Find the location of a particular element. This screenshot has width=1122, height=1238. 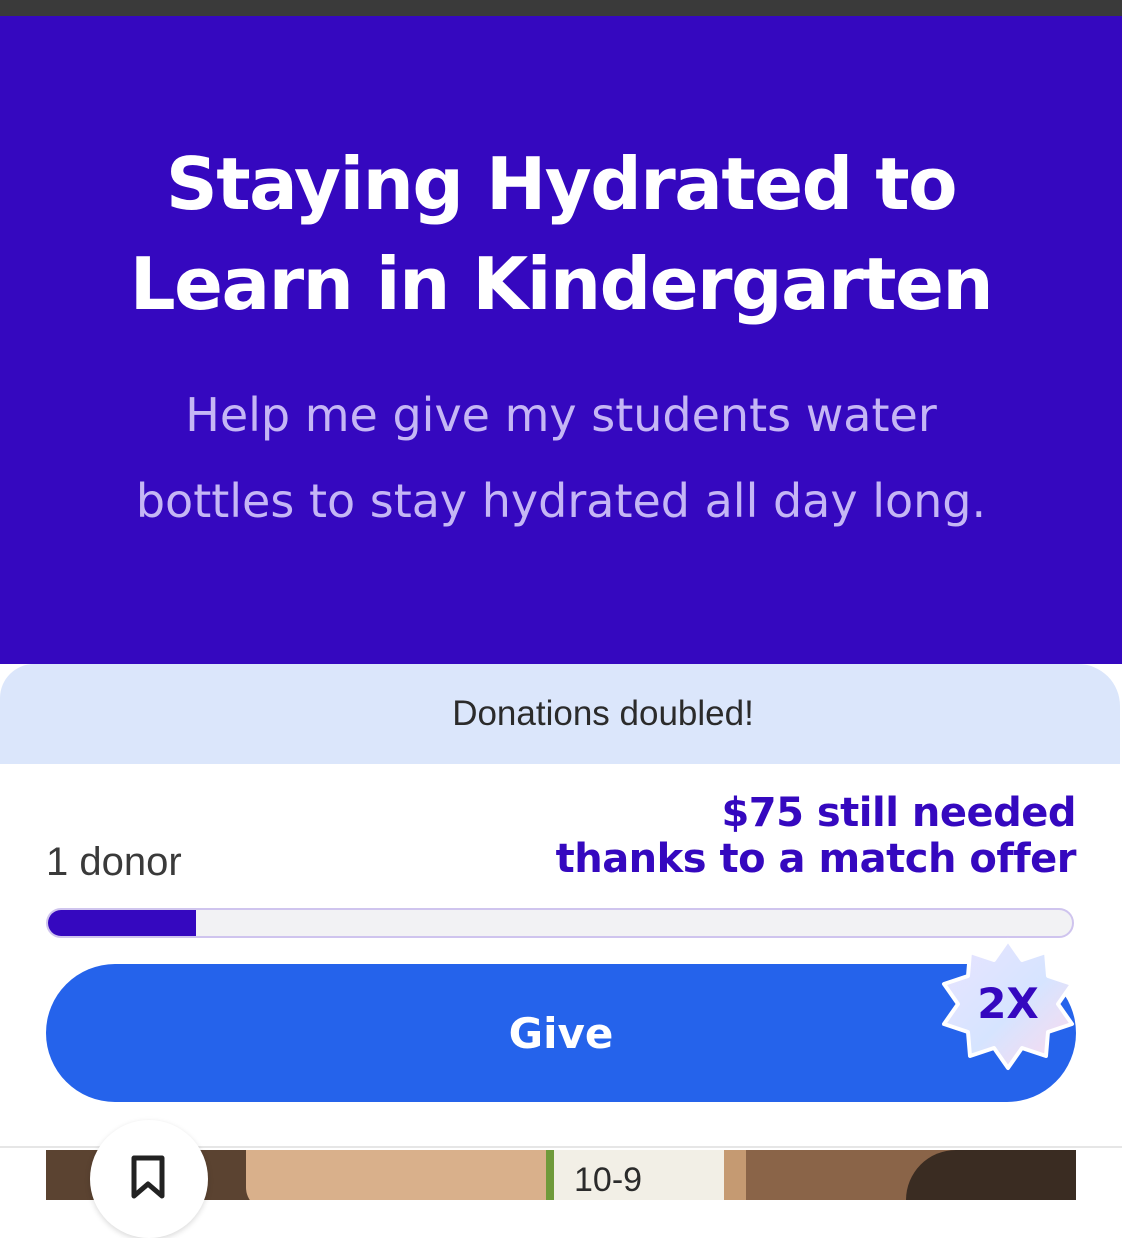

still-needed-amount: $75 still needed is located at coordinates (898, 813).